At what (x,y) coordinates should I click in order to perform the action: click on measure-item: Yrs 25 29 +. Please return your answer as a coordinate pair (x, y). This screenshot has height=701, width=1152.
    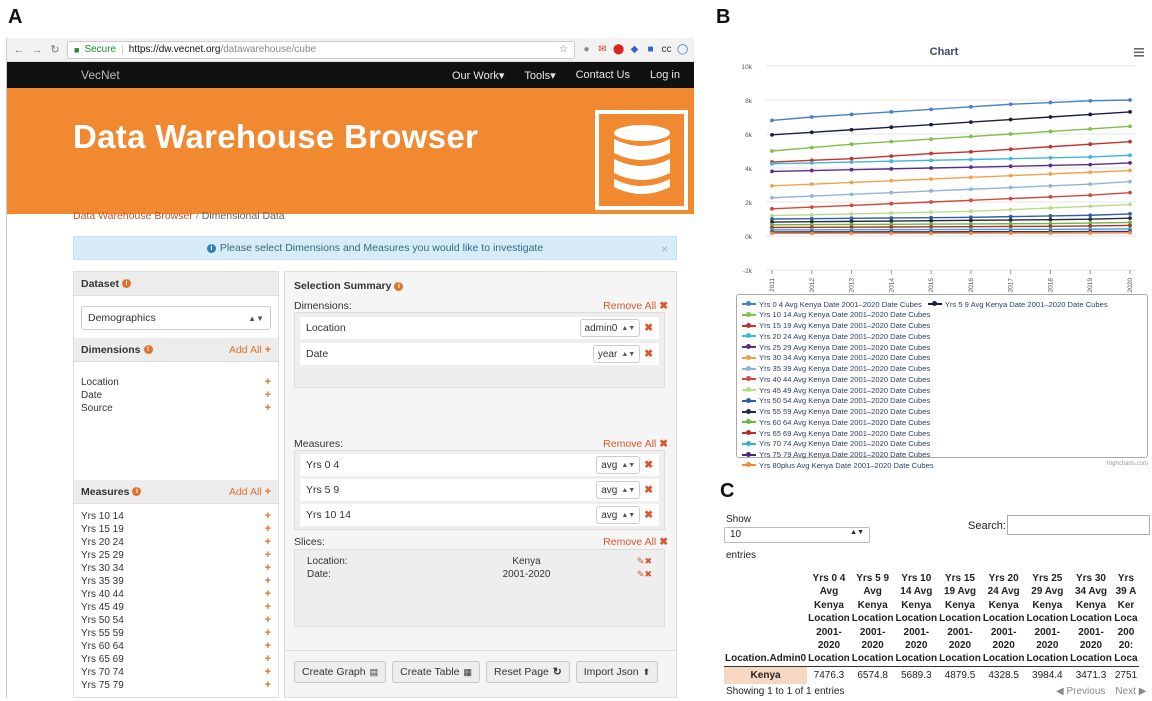
    Looking at the image, I should click on (176, 555).